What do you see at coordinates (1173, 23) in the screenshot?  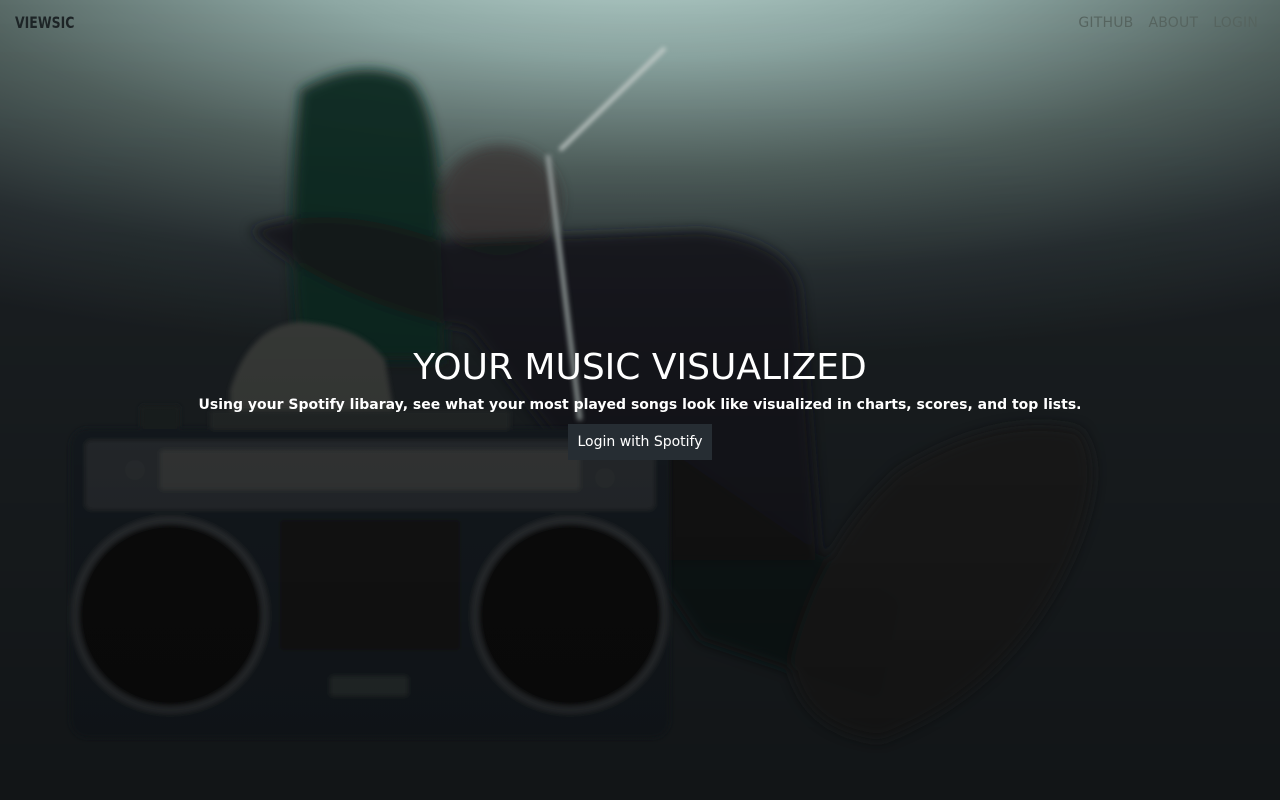 I see `nav-link-about: ABOUT` at bounding box center [1173, 23].